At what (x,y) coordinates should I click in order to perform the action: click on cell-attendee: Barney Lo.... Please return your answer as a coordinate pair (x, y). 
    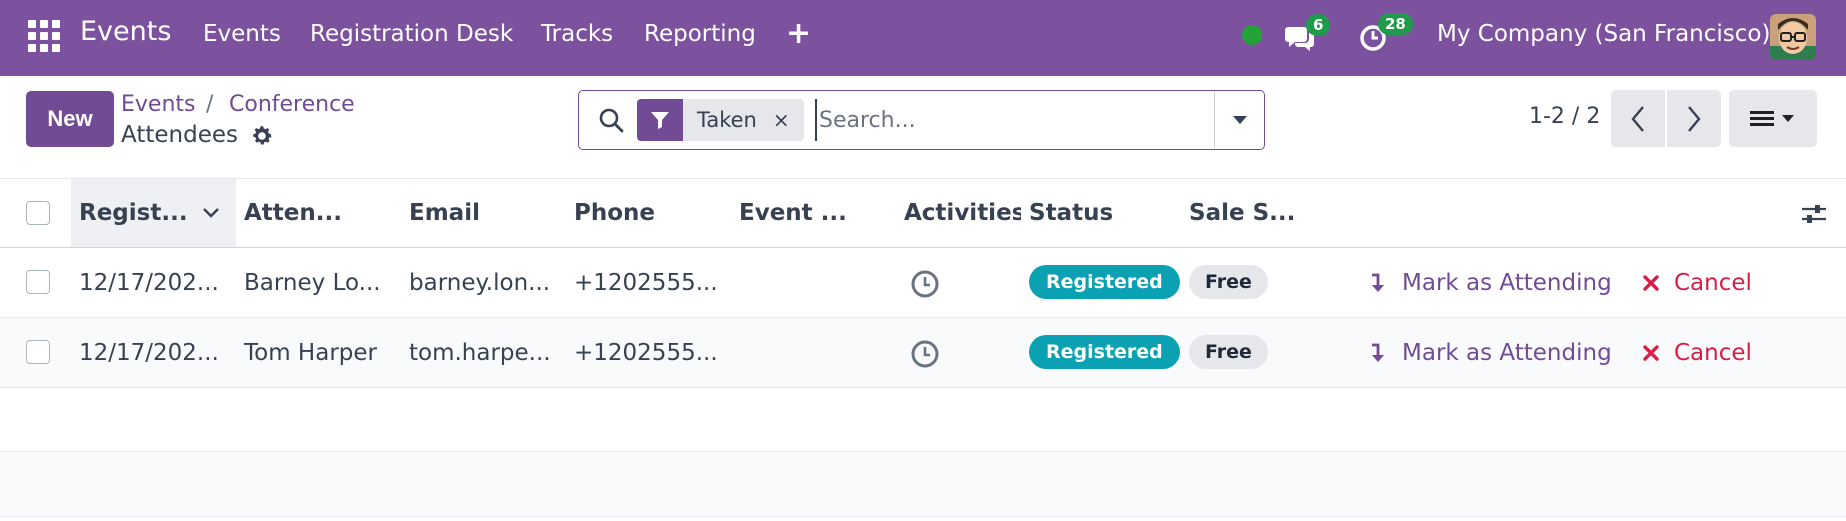
    Looking at the image, I should click on (312, 282).